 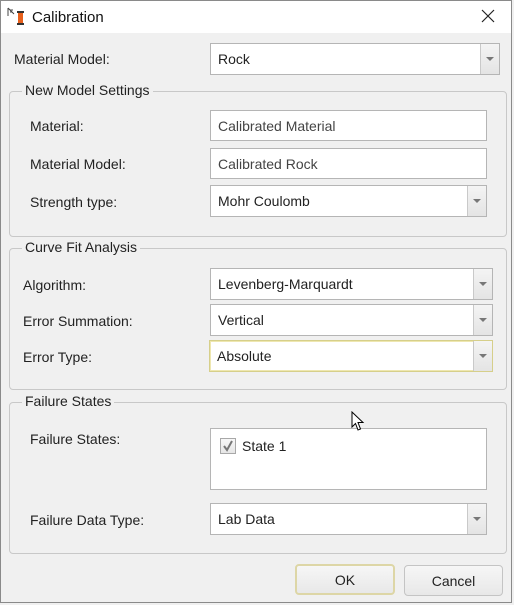 What do you see at coordinates (234, 59) in the screenshot?
I see `material-model-value: Rock` at bounding box center [234, 59].